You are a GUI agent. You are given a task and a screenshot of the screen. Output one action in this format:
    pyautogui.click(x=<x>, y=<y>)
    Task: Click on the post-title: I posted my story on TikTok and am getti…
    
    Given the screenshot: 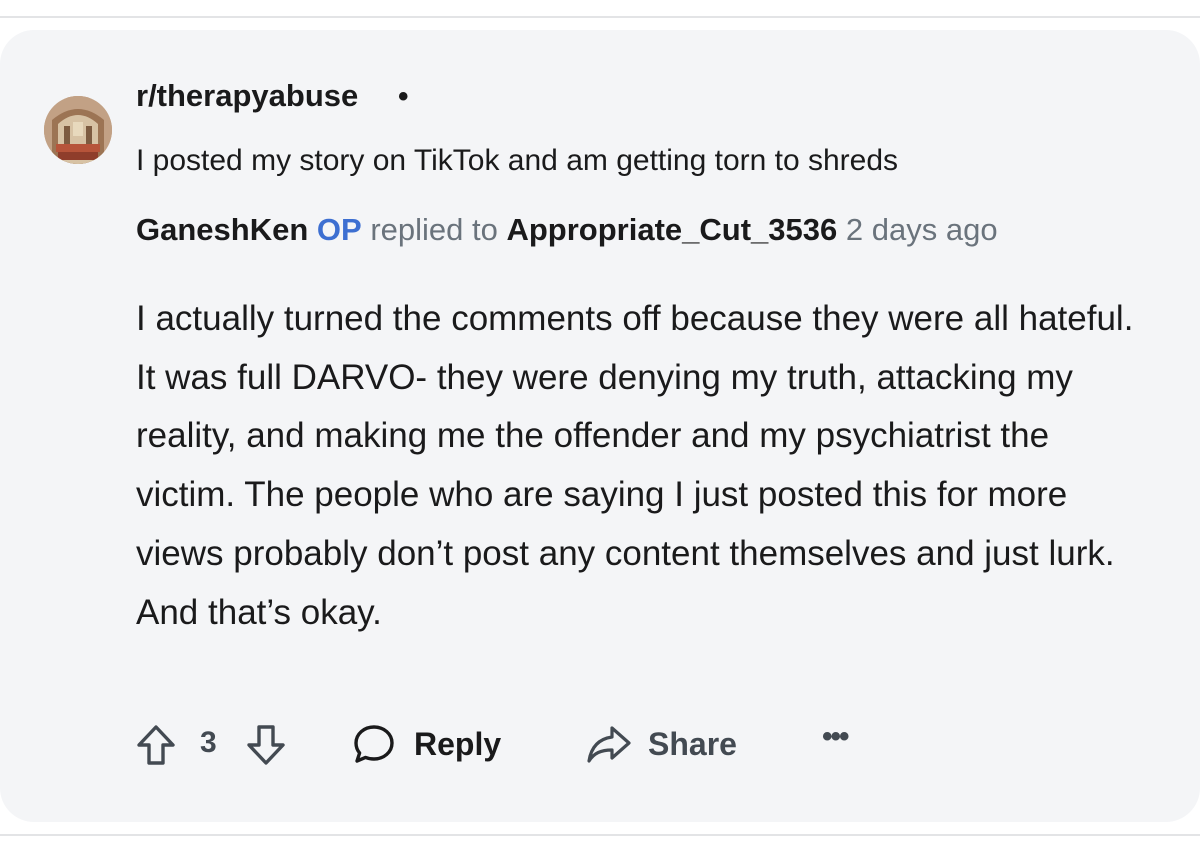 What is the action you would take?
    pyautogui.click(x=517, y=161)
    